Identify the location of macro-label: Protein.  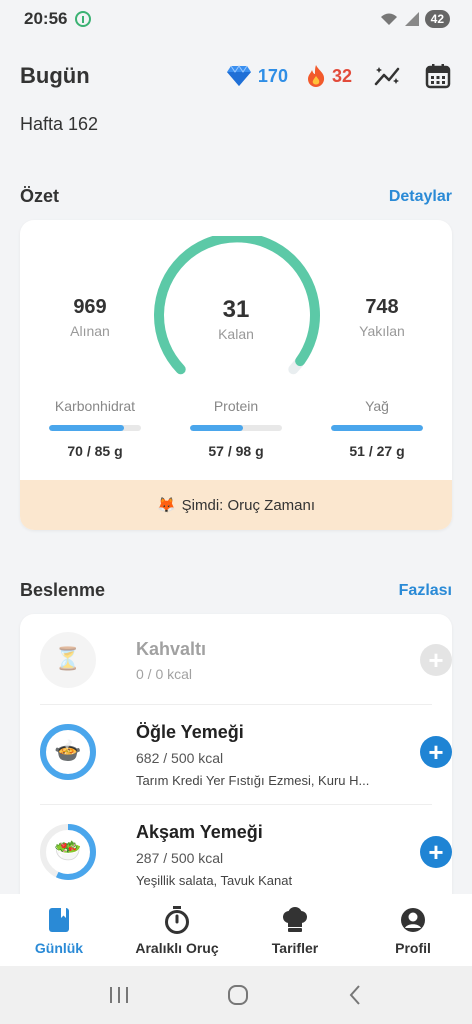
(236, 406).